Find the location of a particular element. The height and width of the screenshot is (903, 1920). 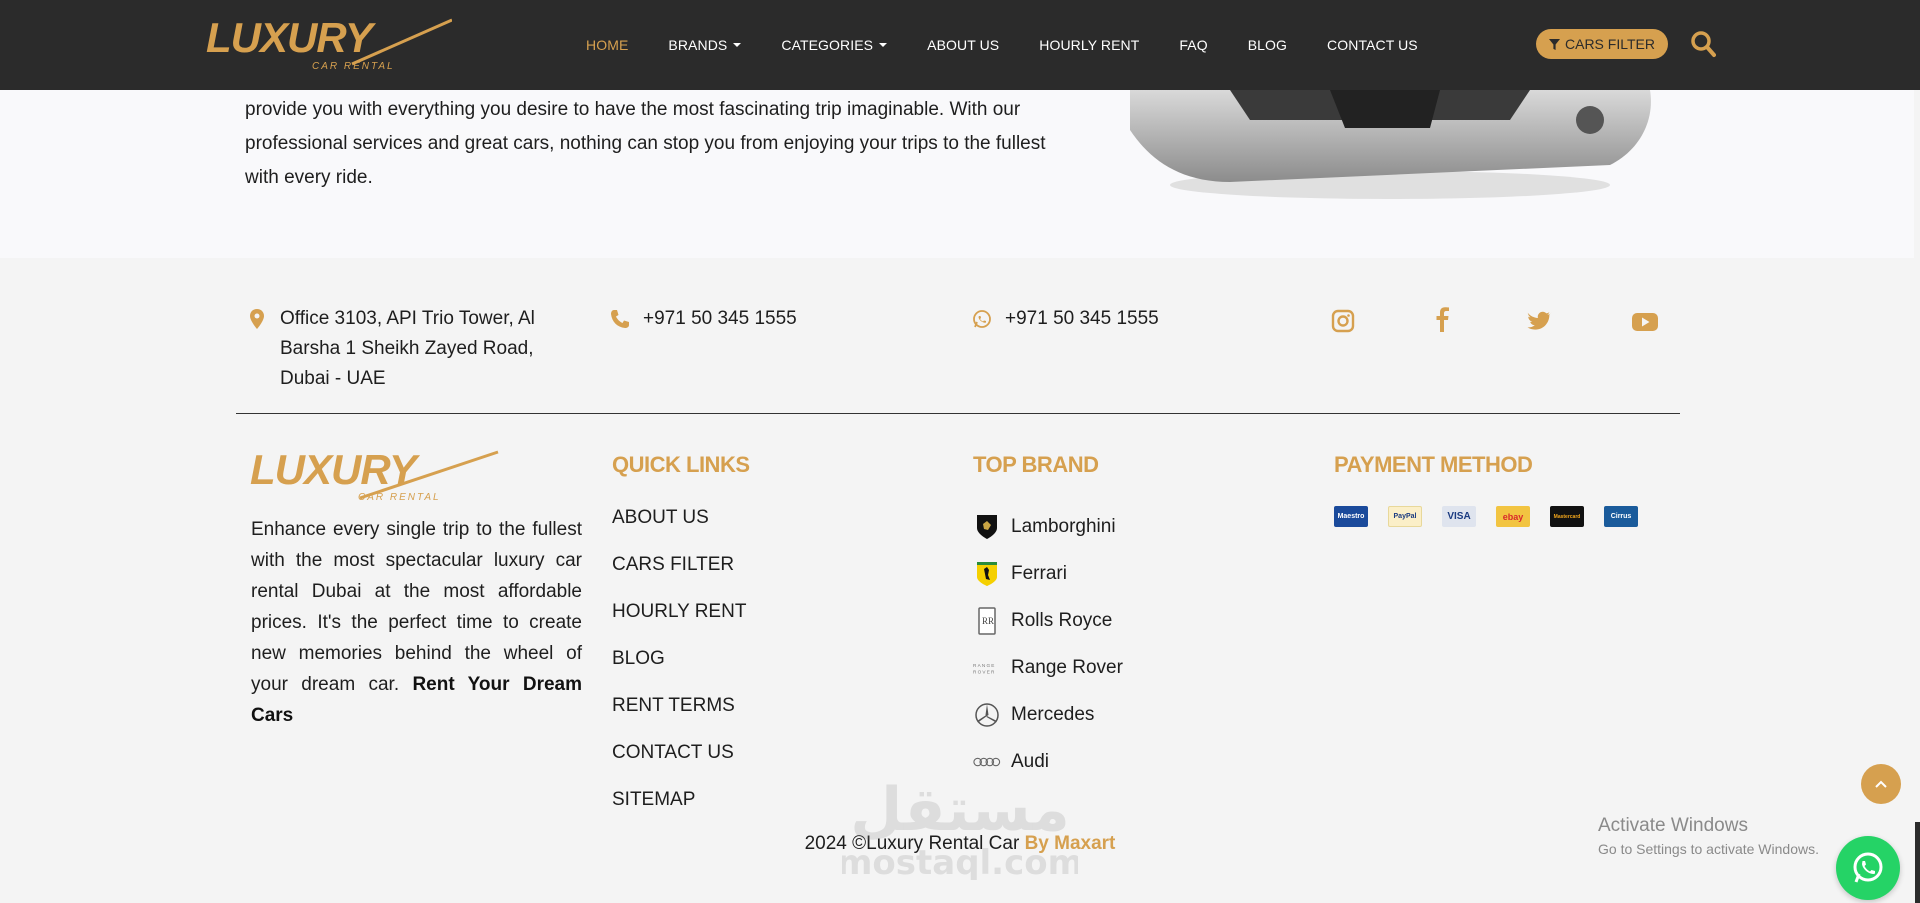

payment-method-title: PAYMENT METHOD is located at coordinates (1433, 464).